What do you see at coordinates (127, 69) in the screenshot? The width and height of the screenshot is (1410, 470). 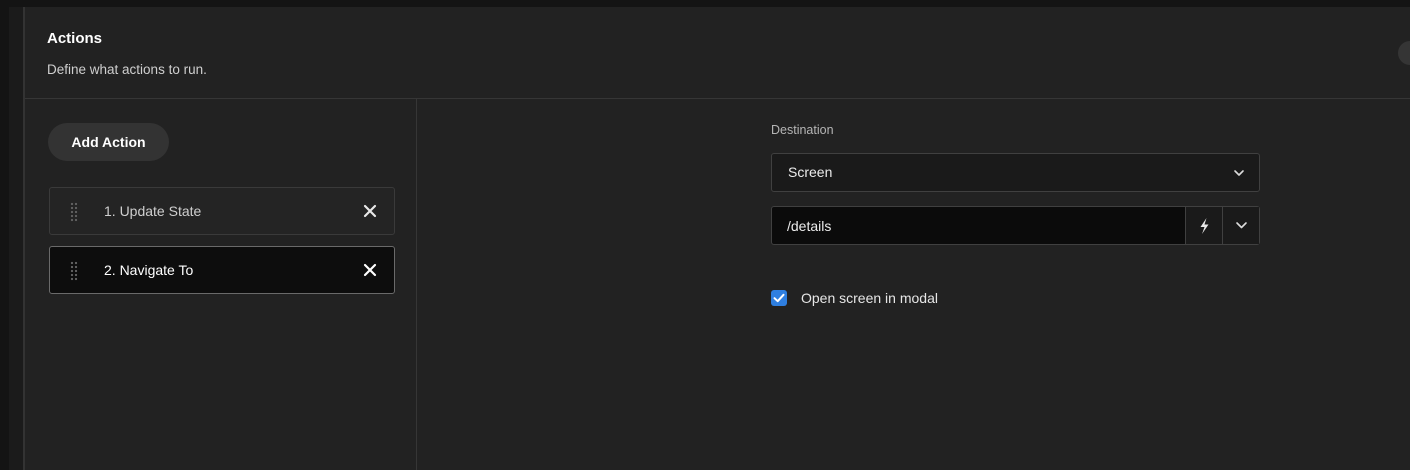 I see `panel-subtitle: Define what actions to run.` at bounding box center [127, 69].